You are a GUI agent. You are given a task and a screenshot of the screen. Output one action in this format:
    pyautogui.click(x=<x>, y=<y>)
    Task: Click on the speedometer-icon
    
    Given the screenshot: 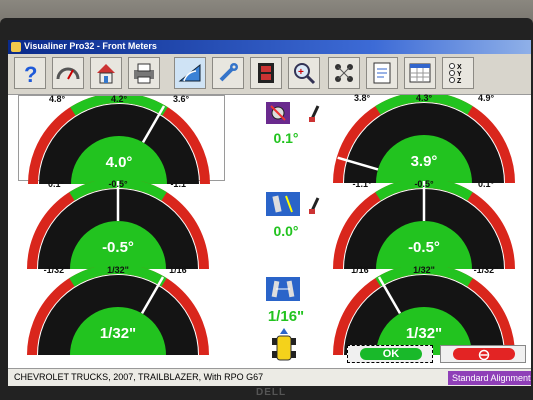 What is the action you would take?
    pyautogui.click(x=68, y=73)
    